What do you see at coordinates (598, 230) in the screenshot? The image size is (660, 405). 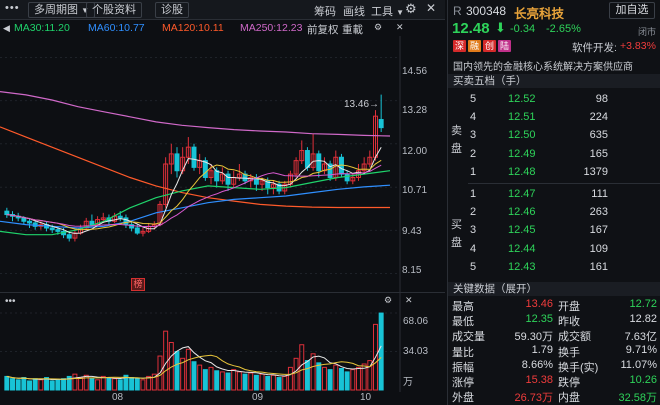 I see `order-volume: 167` at bounding box center [598, 230].